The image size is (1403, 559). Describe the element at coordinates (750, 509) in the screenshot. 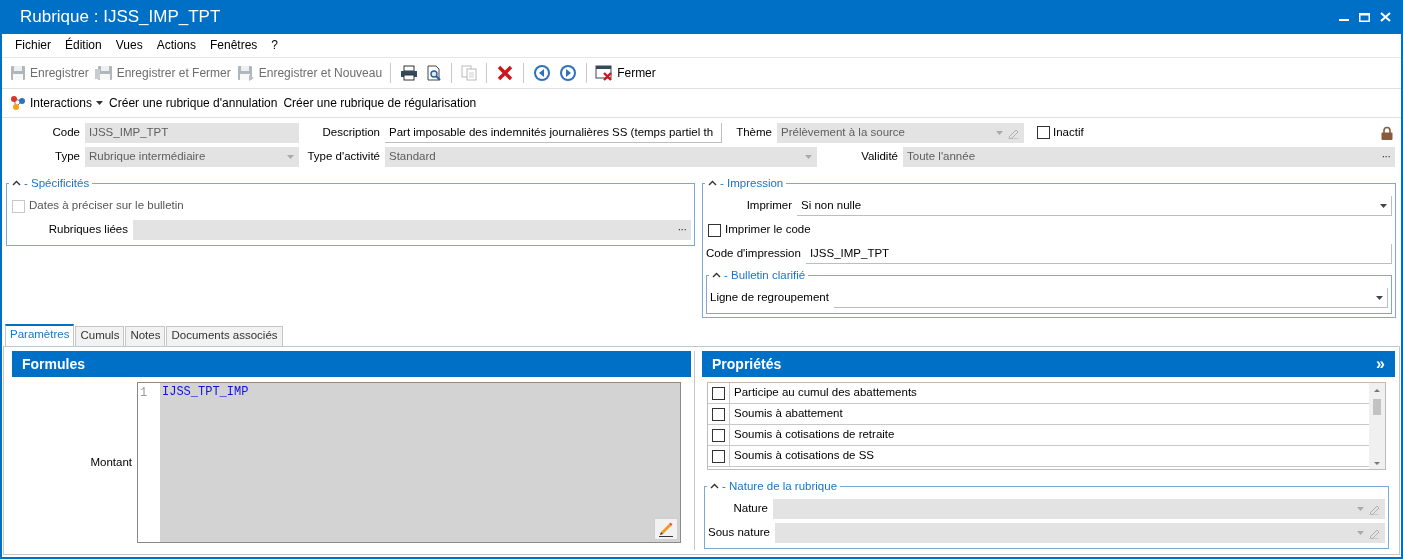

I see `field-label: Nature` at that location.